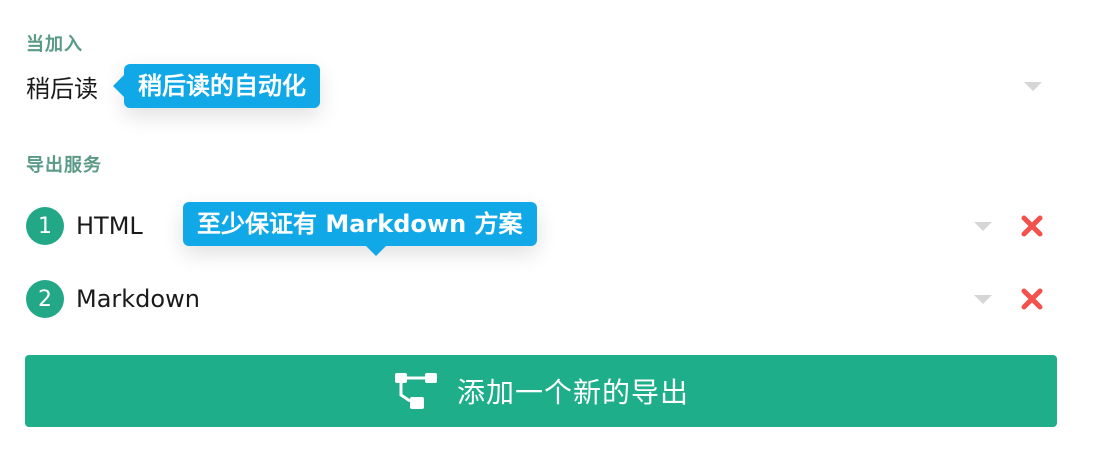 This screenshot has width=1104, height=462. Describe the element at coordinates (45, 299) in the screenshot. I see `export-index-badge: 2` at that location.